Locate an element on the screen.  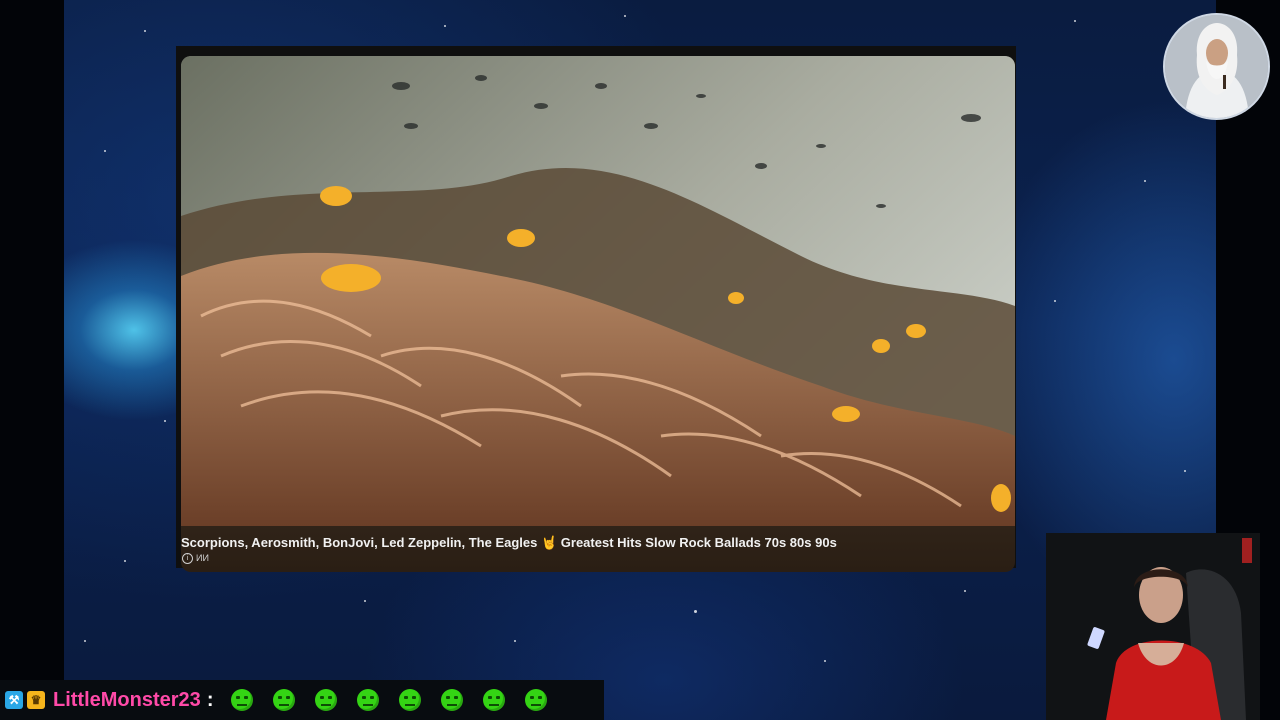
crown-badge-icon: ♛ is located at coordinates (36, 700).